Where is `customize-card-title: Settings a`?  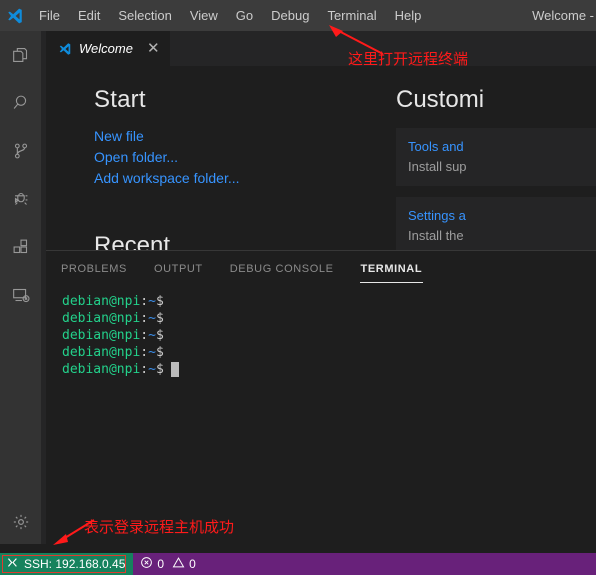
customize-card-title: Settings a is located at coordinates (502, 215).